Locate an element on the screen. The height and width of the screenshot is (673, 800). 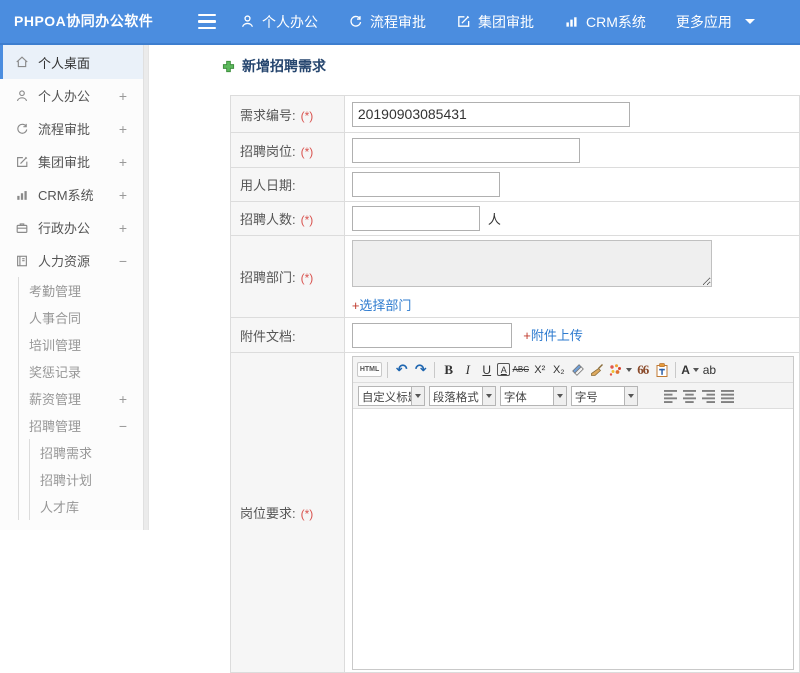
align-justify-button is located at coordinates (728, 396).